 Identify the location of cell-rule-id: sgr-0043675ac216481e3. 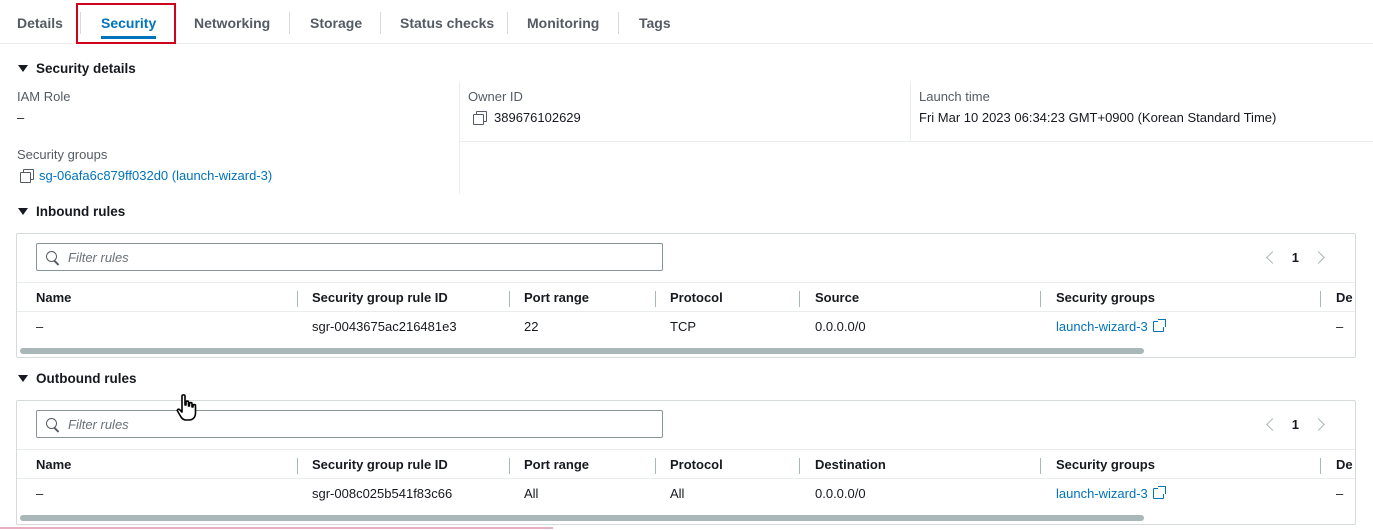
(384, 326).